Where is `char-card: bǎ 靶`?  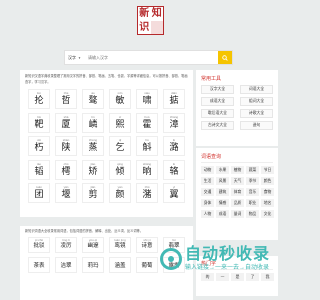 char-card: bǎ 靶 is located at coordinates (39, 122).